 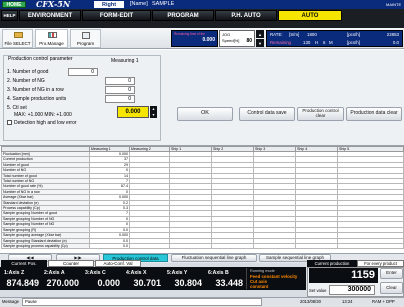 What do you see at coordinates (353, 42) in the screenshot?
I see `remaining-unit: [pcs/h]` at bounding box center [353, 42].